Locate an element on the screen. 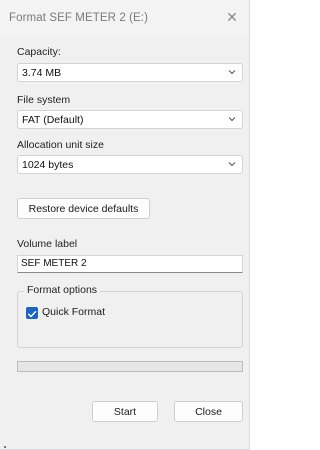 The width and height of the screenshot is (320, 450). capacity-value: 3.74 MB is located at coordinates (42, 73).